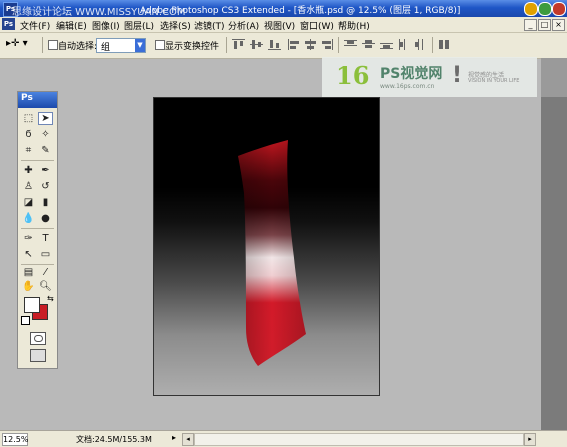 The width and height of the screenshot is (567, 447). What do you see at coordinates (21, 45) in the screenshot?
I see `tool-preset-picker: ▸✛ ▾` at bounding box center [21, 45].